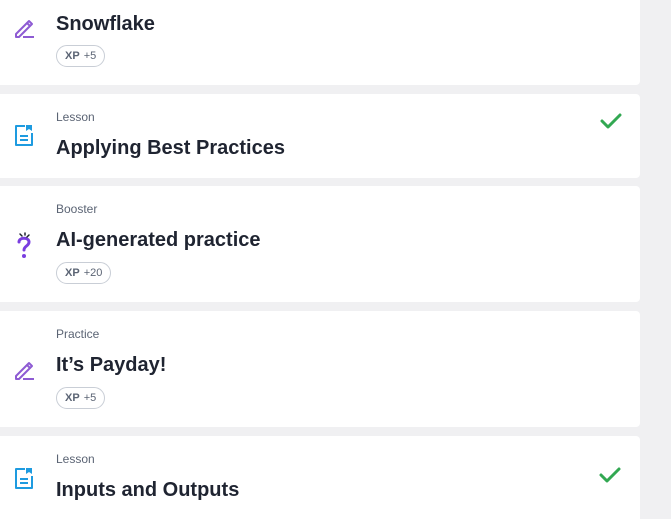  I want to click on item-title: Inputs and Outputs, so click(148, 490).